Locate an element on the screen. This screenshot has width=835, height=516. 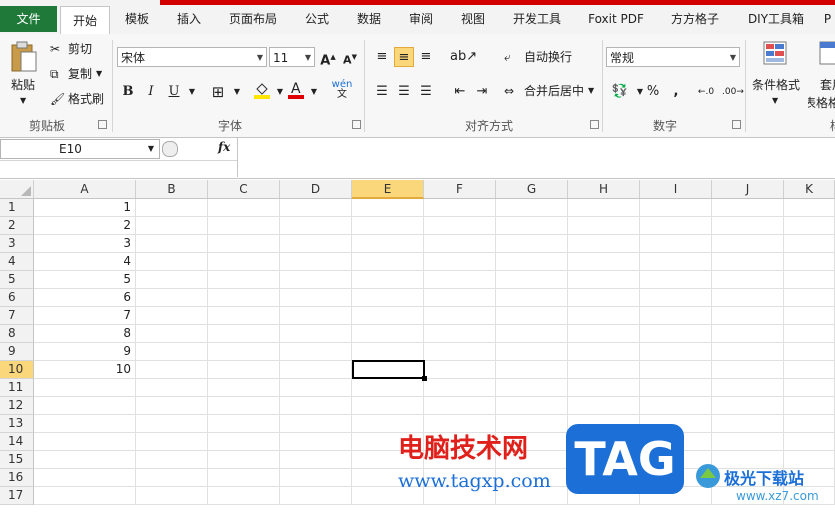
cell-c12 is located at coordinates (244, 406).